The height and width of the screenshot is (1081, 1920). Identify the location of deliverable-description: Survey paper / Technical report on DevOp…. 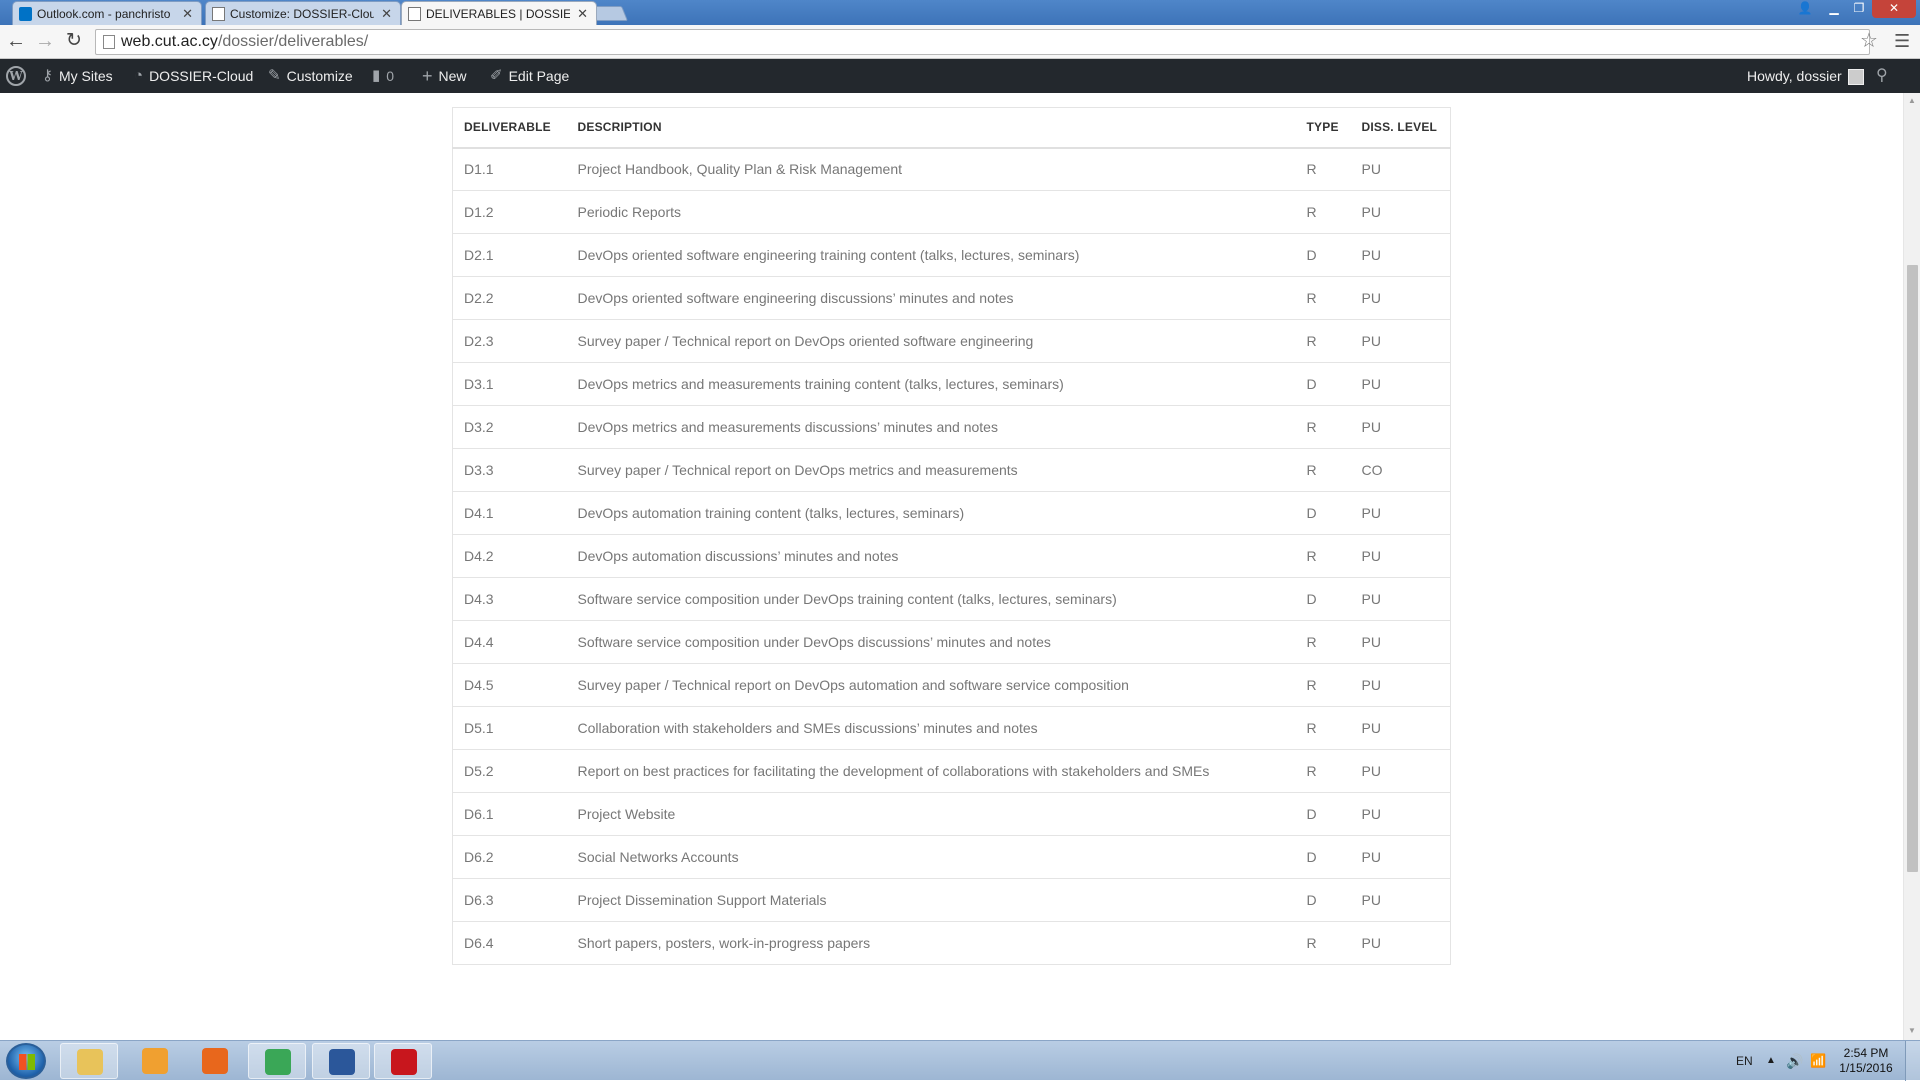
(931, 341).